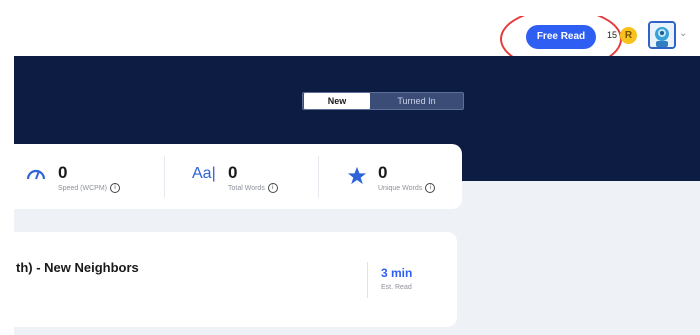  Describe the element at coordinates (204, 173) in the screenshot. I see `text-size-icon: Aa|` at that location.